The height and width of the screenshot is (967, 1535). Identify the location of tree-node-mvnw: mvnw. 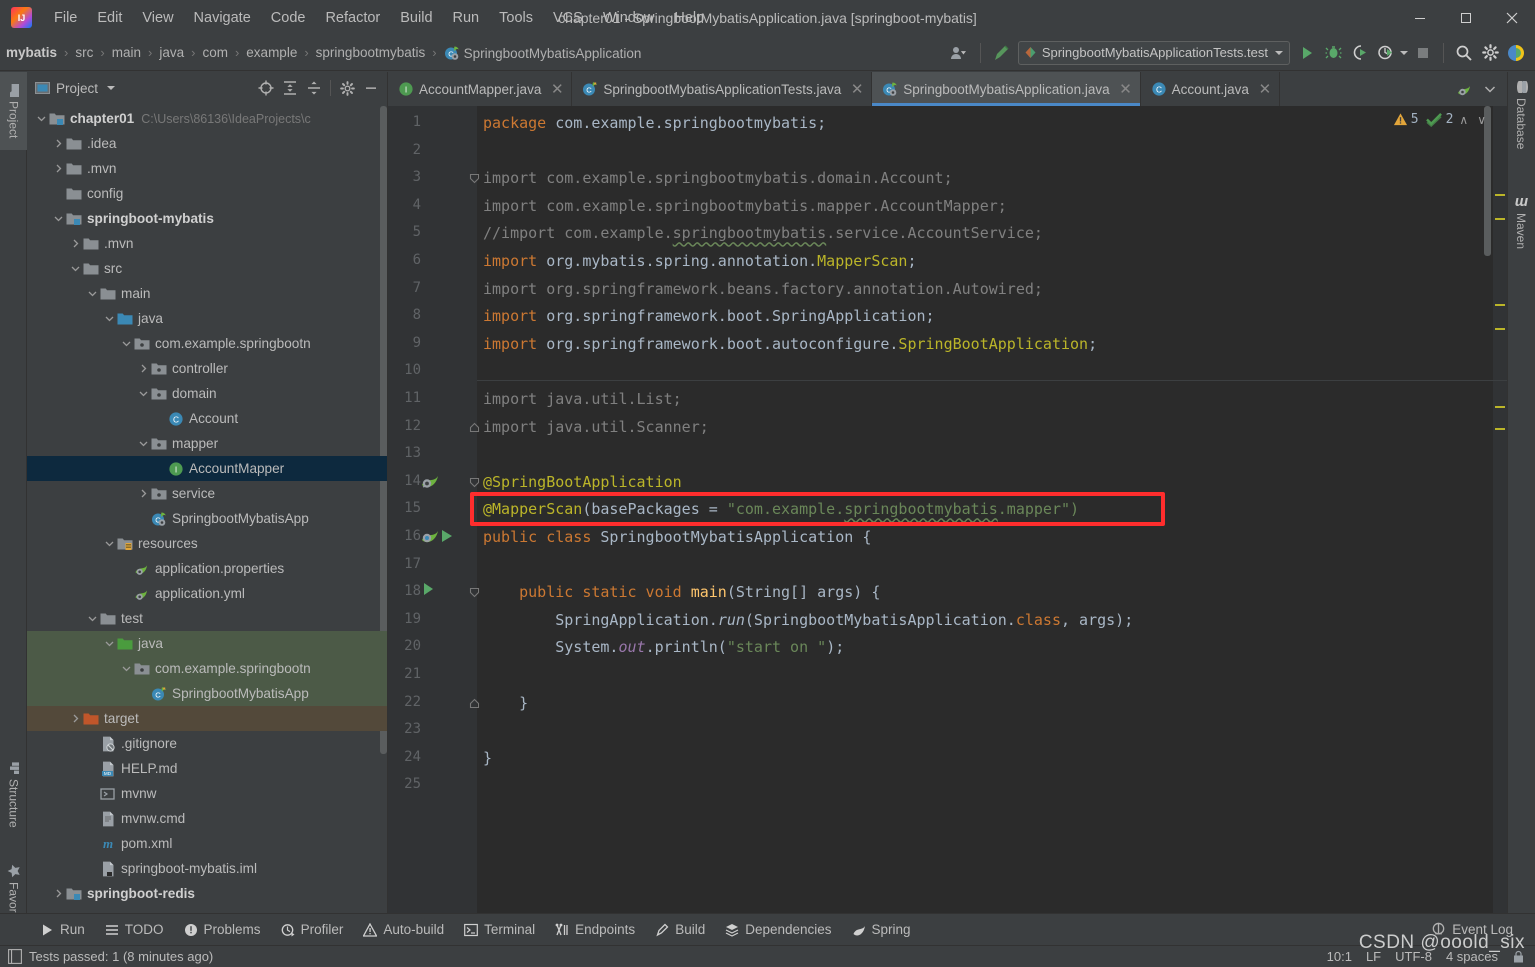
(207, 793).